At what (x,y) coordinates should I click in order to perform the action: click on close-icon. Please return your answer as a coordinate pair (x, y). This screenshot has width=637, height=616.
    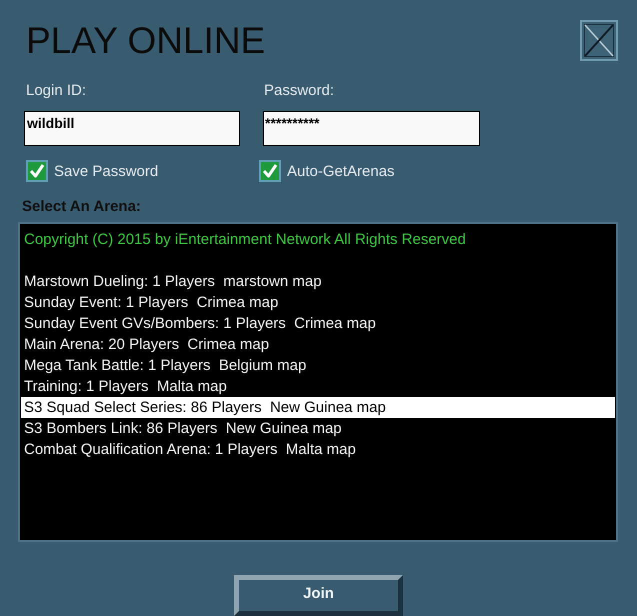
    Looking at the image, I should click on (599, 40).